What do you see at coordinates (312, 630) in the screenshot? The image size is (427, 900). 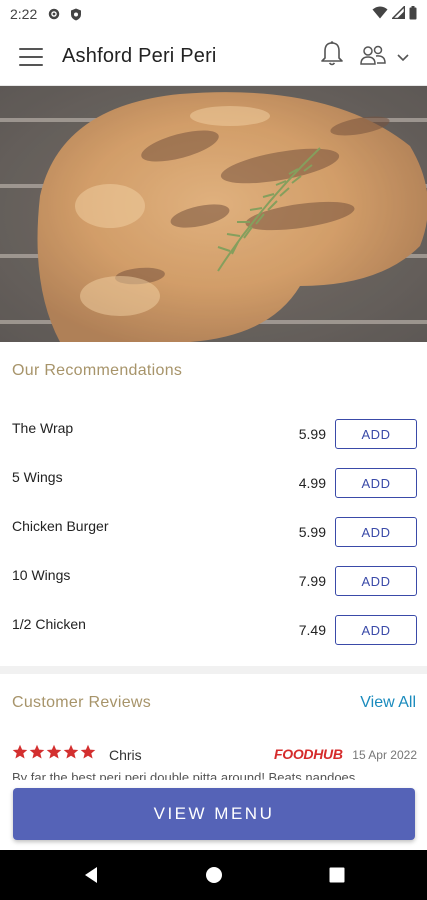 I see `item-price: 7.49` at bounding box center [312, 630].